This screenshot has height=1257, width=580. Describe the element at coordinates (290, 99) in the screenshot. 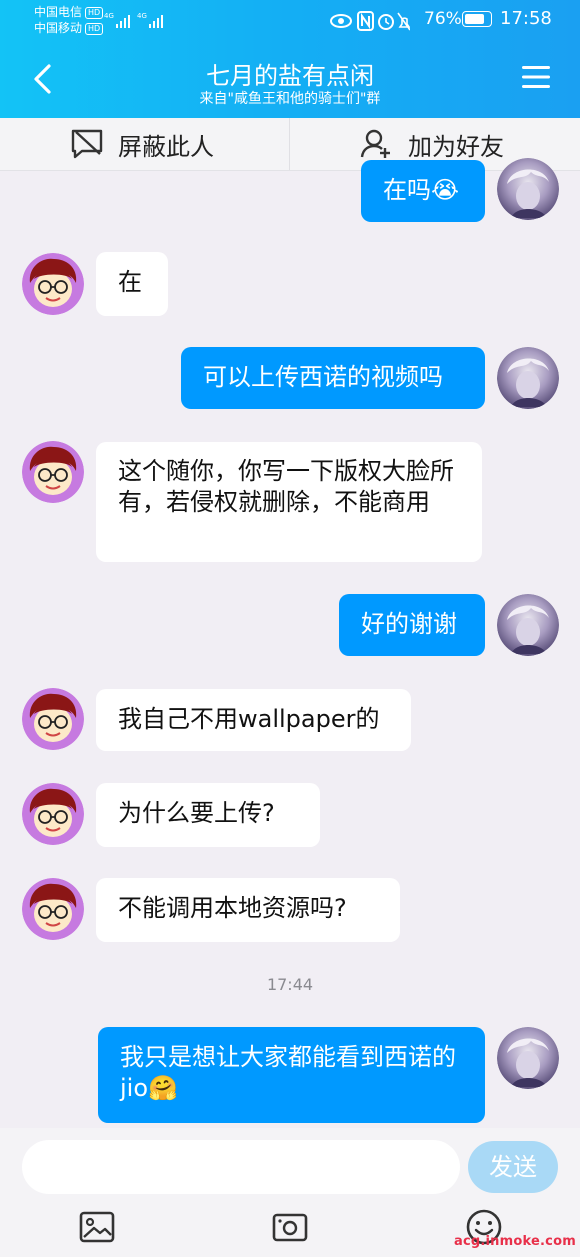

I see `chat-subtitle: 来自"咸鱼王和他的骑士们"群` at that location.